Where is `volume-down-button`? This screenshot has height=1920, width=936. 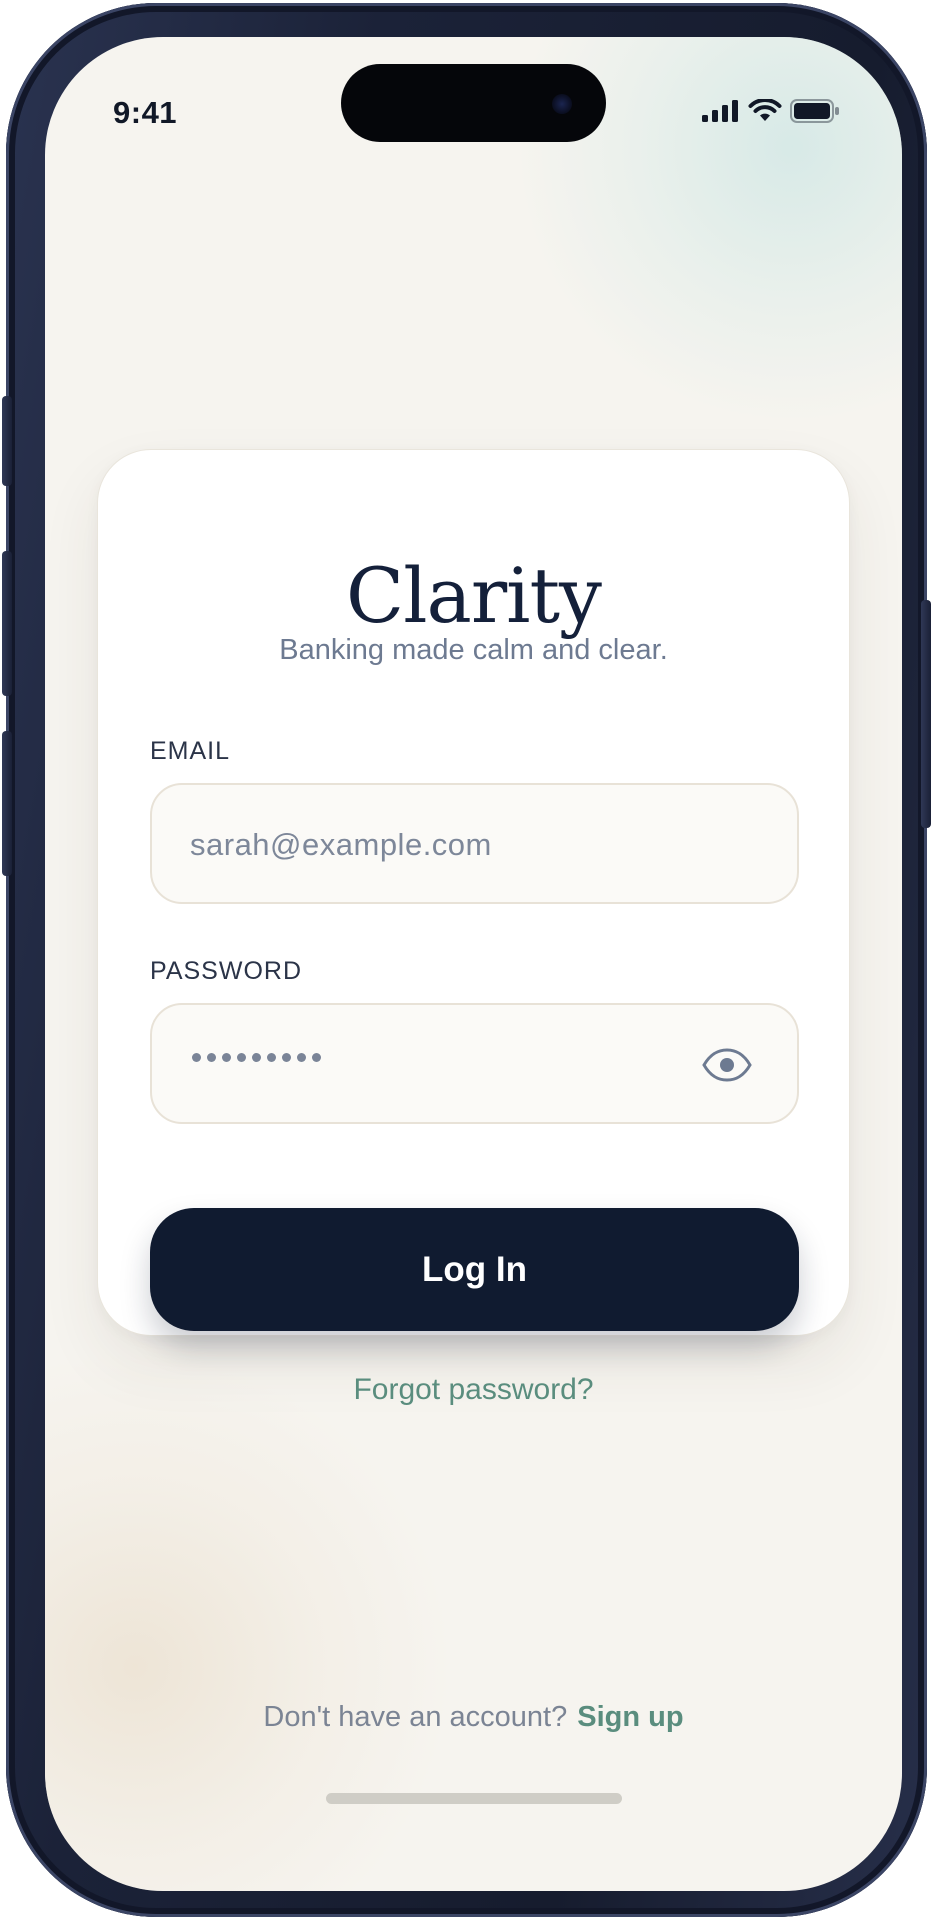
volume-down-button is located at coordinates (7, 803).